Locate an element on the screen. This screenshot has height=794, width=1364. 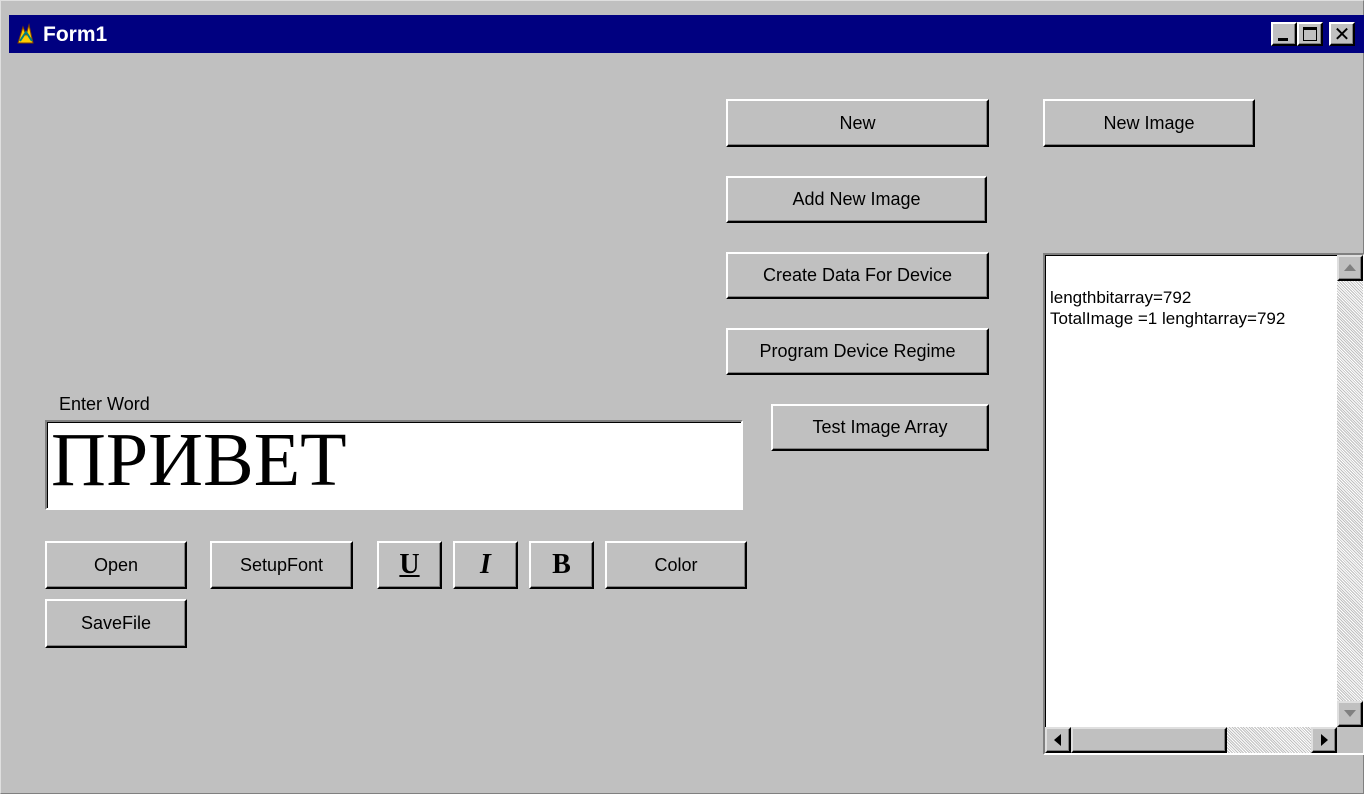
color-button: Color is located at coordinates (676, 565).